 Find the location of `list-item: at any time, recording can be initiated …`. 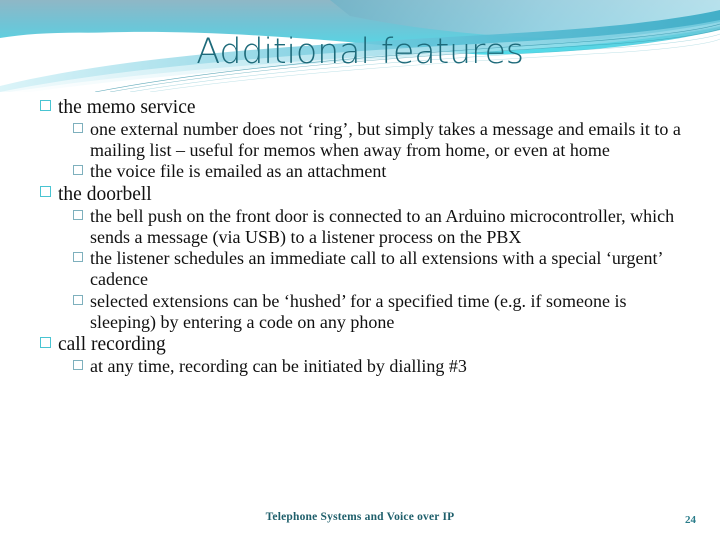

list-item: at any time, recording can be initiated … is located at coordinates (380, 366).